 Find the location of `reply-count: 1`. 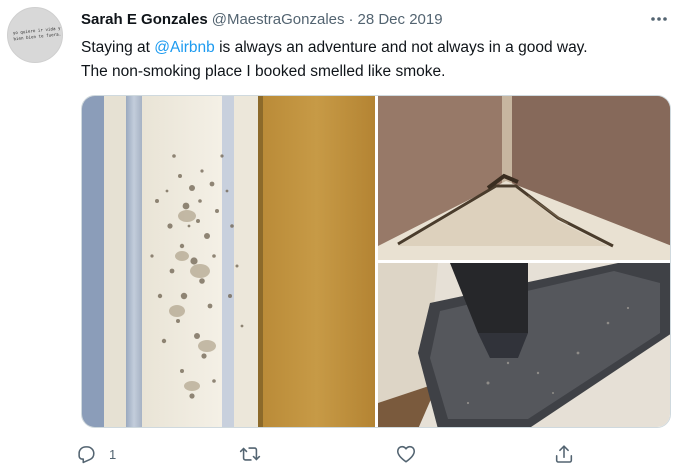

reply-count: 1 is located at coordinates (113, 454).